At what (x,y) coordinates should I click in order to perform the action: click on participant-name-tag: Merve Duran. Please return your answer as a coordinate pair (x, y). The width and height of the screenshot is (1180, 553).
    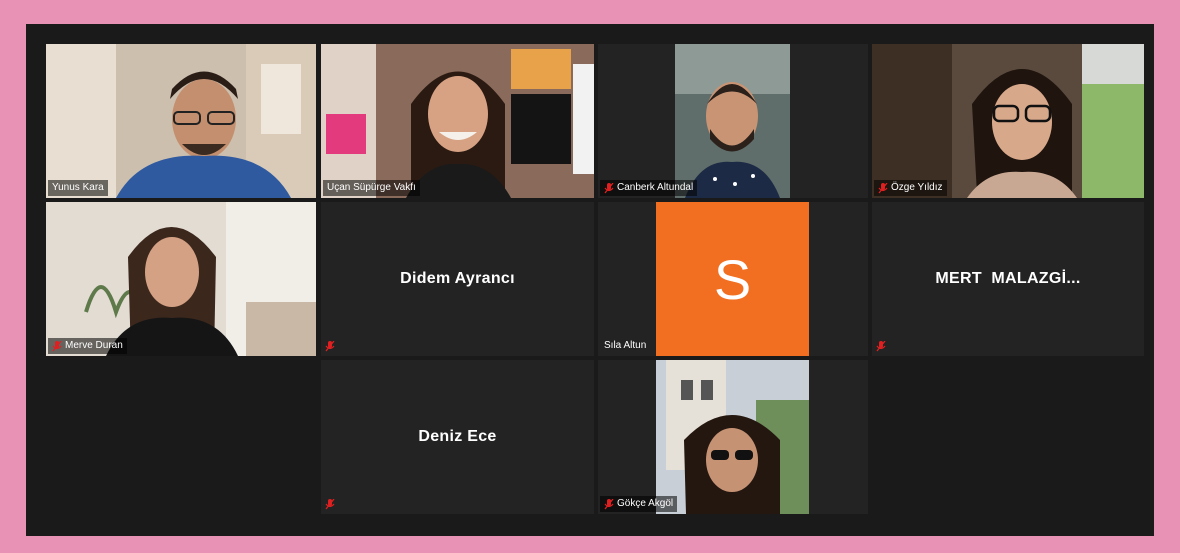
    Looking at the image, I should click on (87, 346).